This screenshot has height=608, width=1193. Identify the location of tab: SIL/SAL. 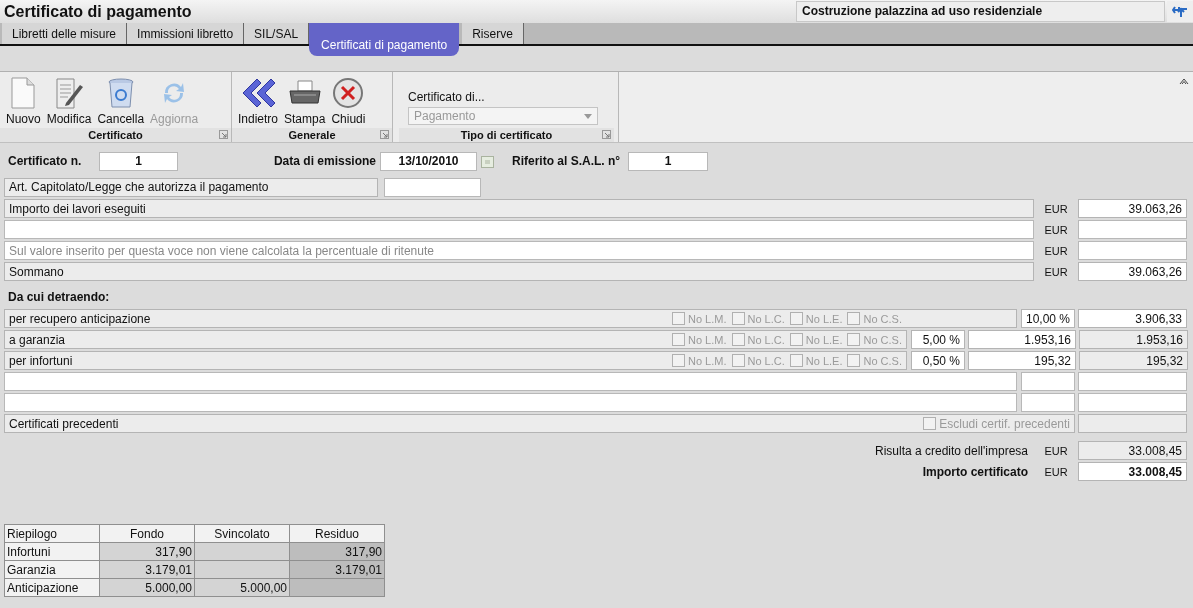
(277, 33).